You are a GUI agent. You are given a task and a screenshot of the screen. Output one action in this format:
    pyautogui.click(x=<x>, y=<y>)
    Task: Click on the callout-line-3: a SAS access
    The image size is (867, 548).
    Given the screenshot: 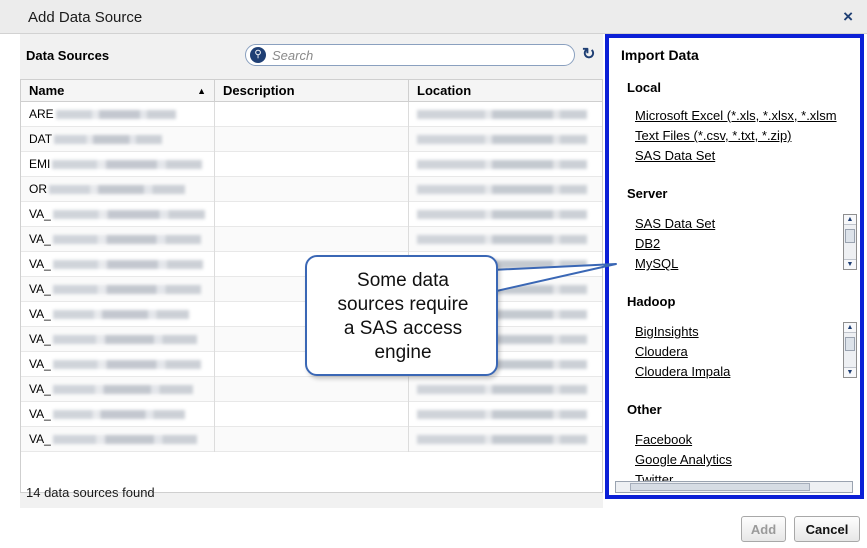 What is the action you would take?
    pyautogui.click(x=403, y=328)
    